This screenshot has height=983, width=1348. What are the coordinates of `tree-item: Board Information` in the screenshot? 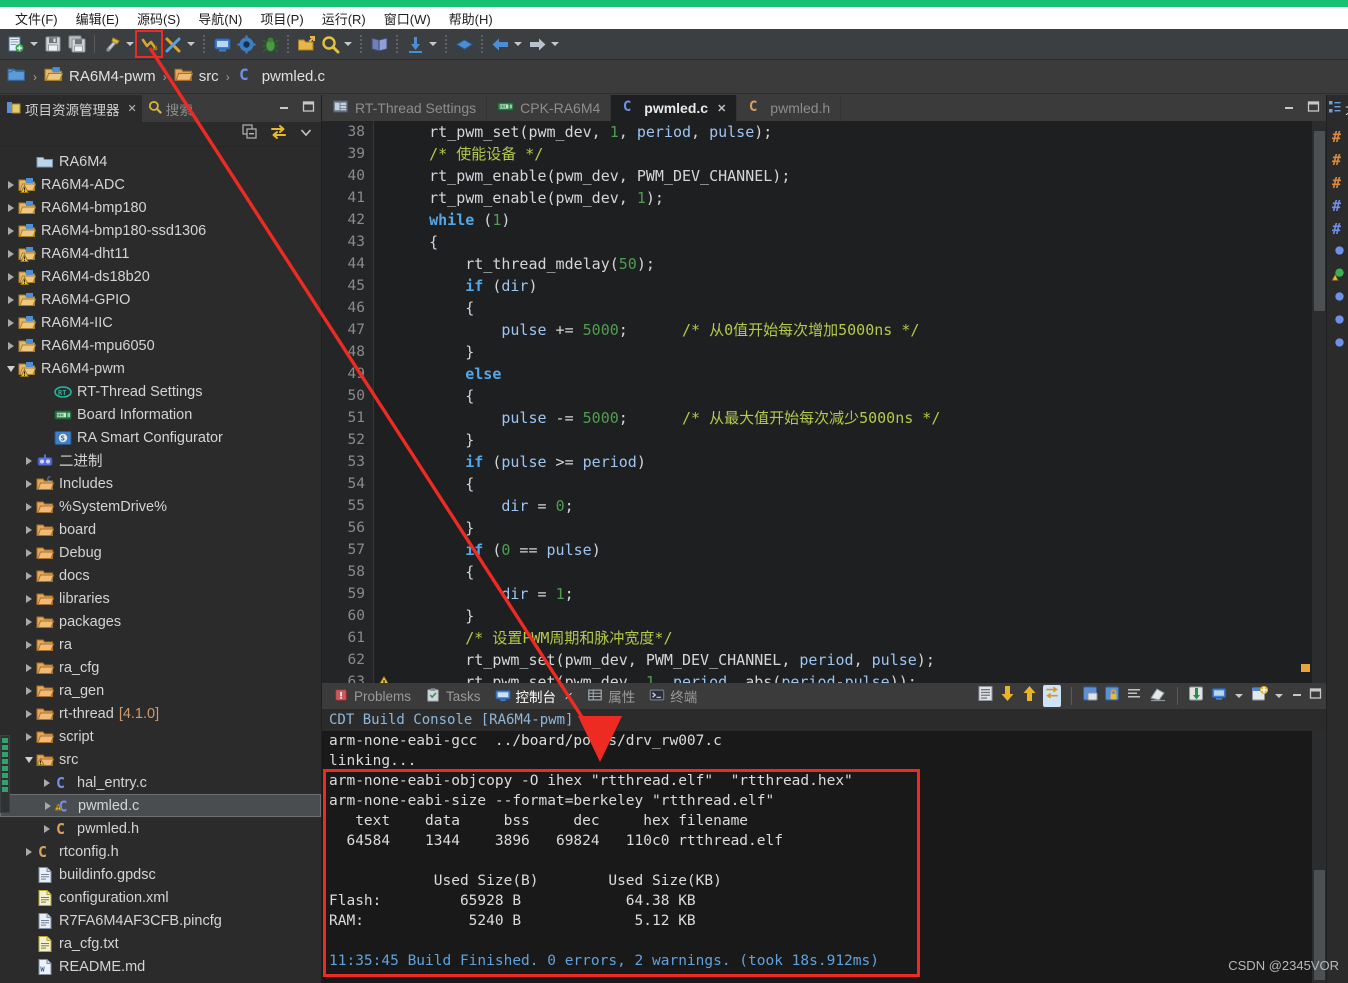 It's located at (160, 414).